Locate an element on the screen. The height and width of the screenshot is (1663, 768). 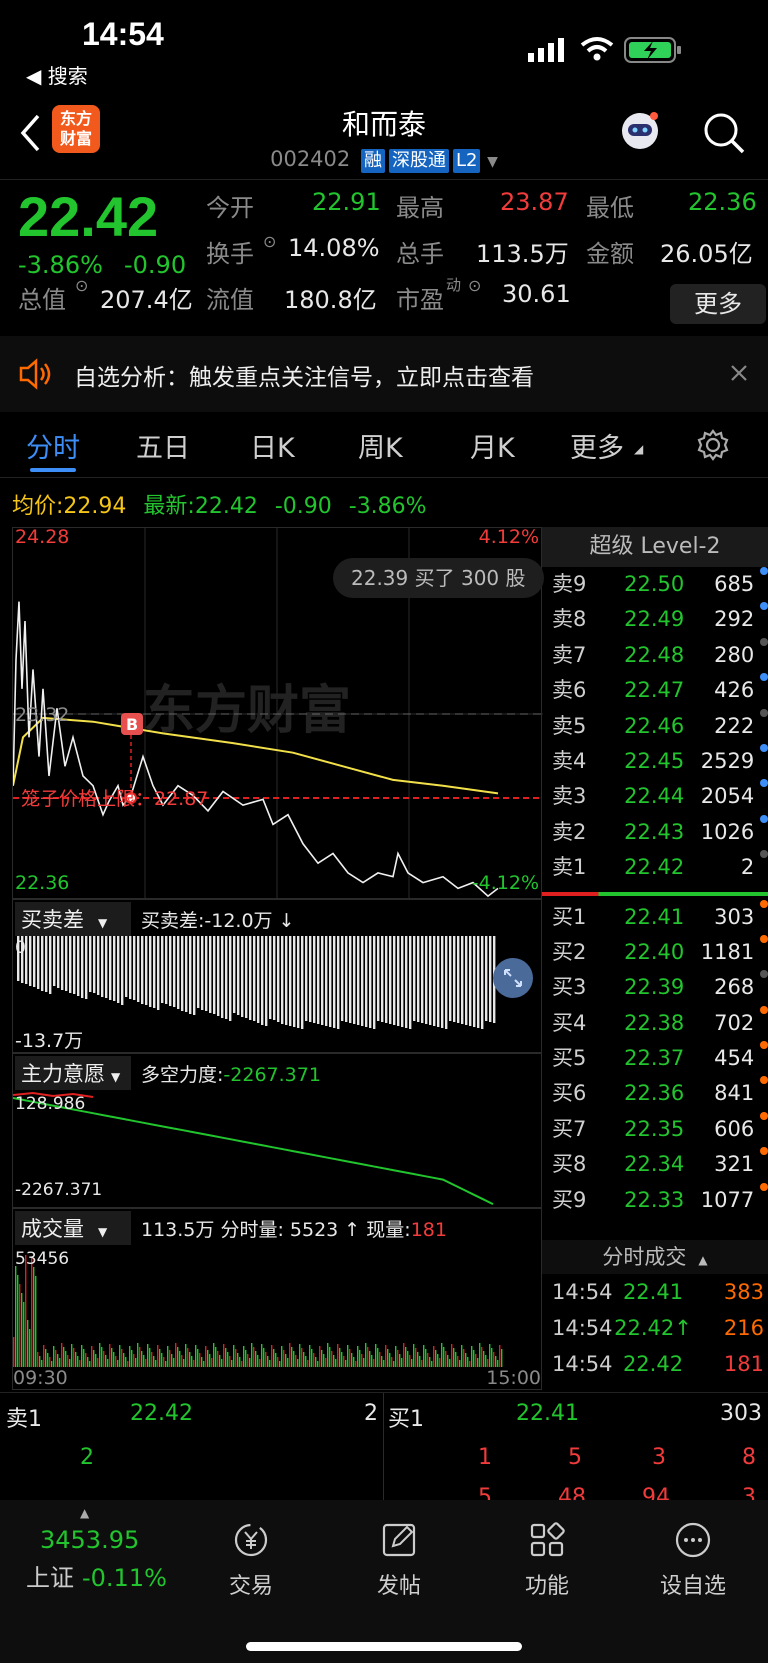
bid-row: 买8 22.34 321 is located at coordinates (655, 1164).